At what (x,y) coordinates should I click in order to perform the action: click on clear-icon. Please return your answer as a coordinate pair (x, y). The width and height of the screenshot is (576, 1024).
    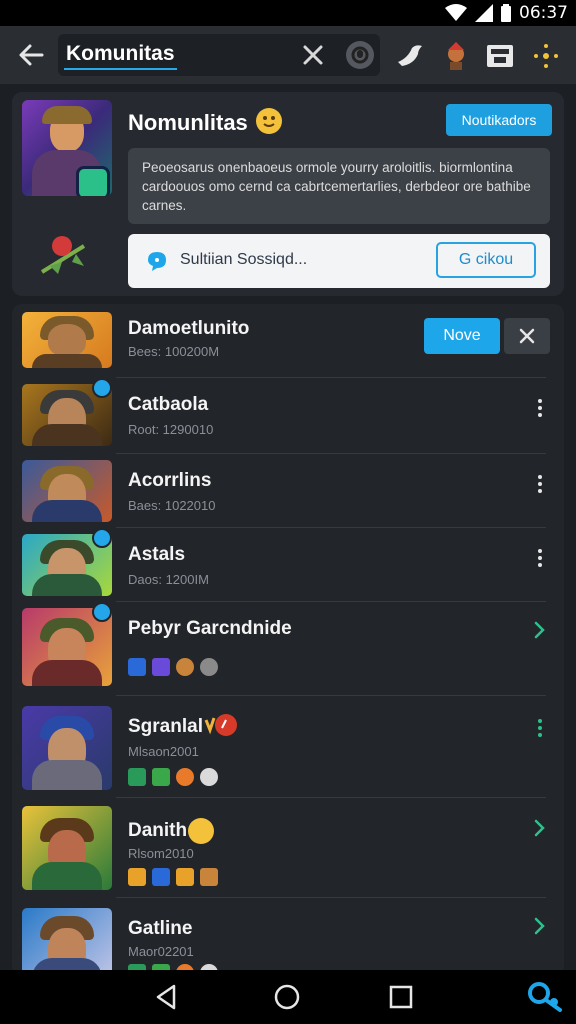
    Looking at the image, I should click on (313, 55).